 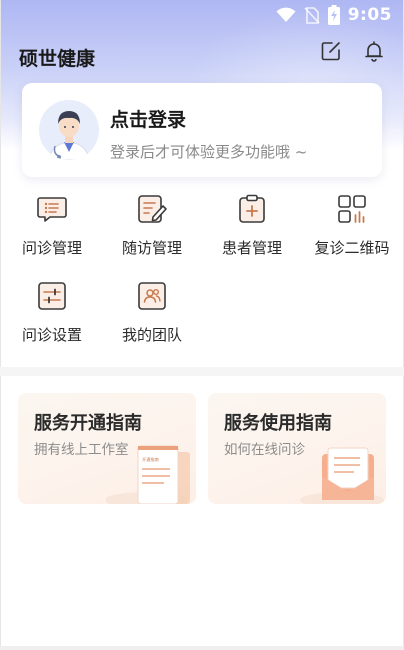 I want to click on func-label: 复诊二维码, so click(x=352, y=248).